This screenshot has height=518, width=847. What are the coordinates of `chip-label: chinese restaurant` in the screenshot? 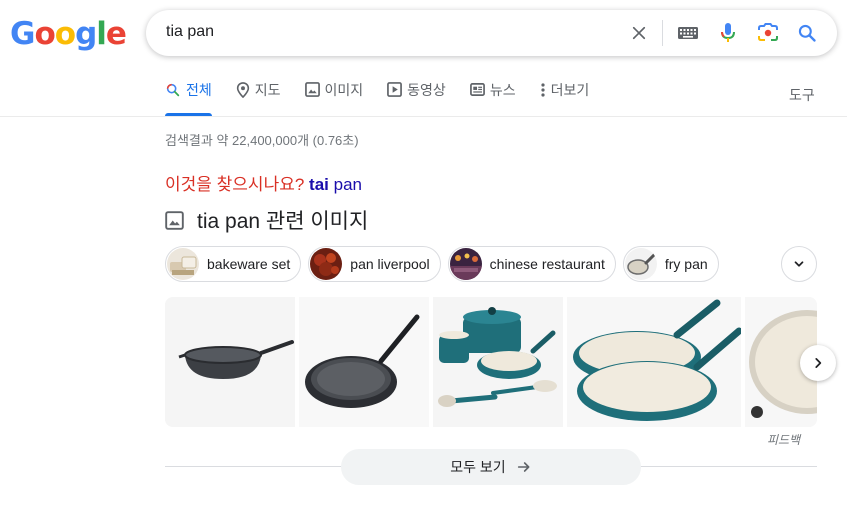 It's located at (547, 264).